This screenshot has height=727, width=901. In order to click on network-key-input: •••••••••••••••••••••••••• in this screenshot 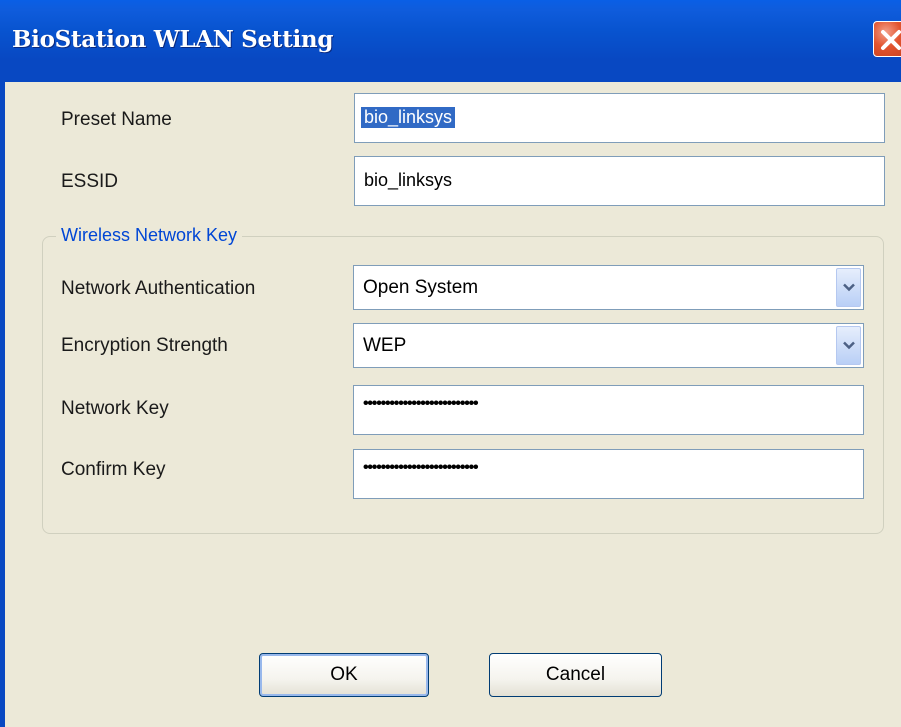, I will do `click(608, 410)`.